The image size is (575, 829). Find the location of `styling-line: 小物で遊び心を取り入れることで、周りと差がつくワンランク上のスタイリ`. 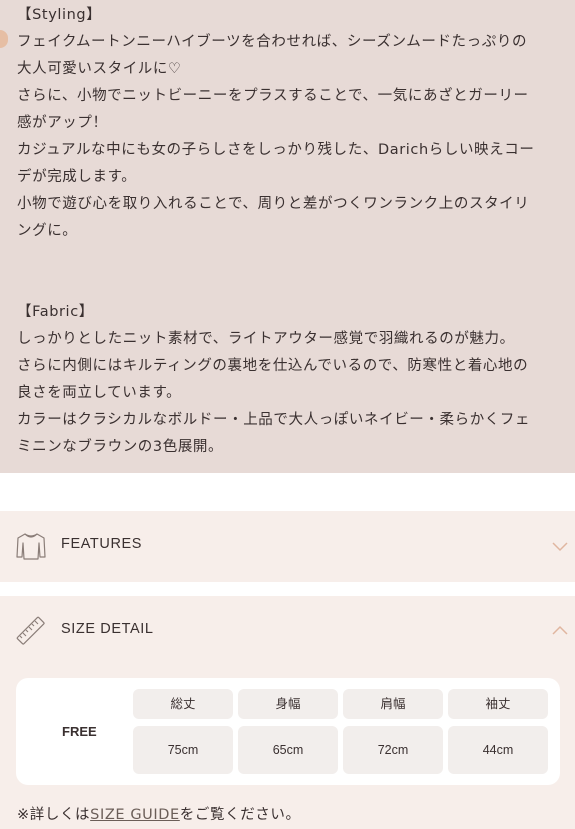

styling-line: 小物で遊び心を取り入れることで、周りと差がつくワンランク上のスタイリ is located at coordinates (273, 204).